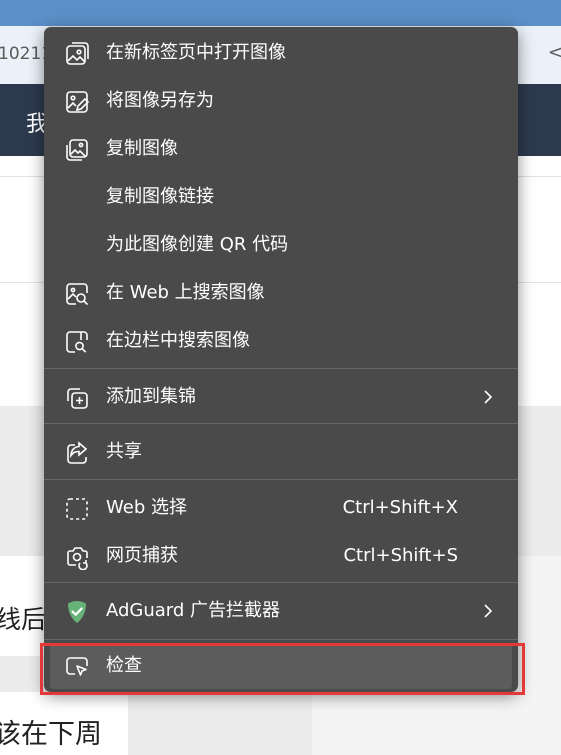  What do you see at coordinates (281, 341) in the screenshot?
I see `menu-item-search-sidebar: 在边栏中搜索图像` at bounding box center [281, 341].